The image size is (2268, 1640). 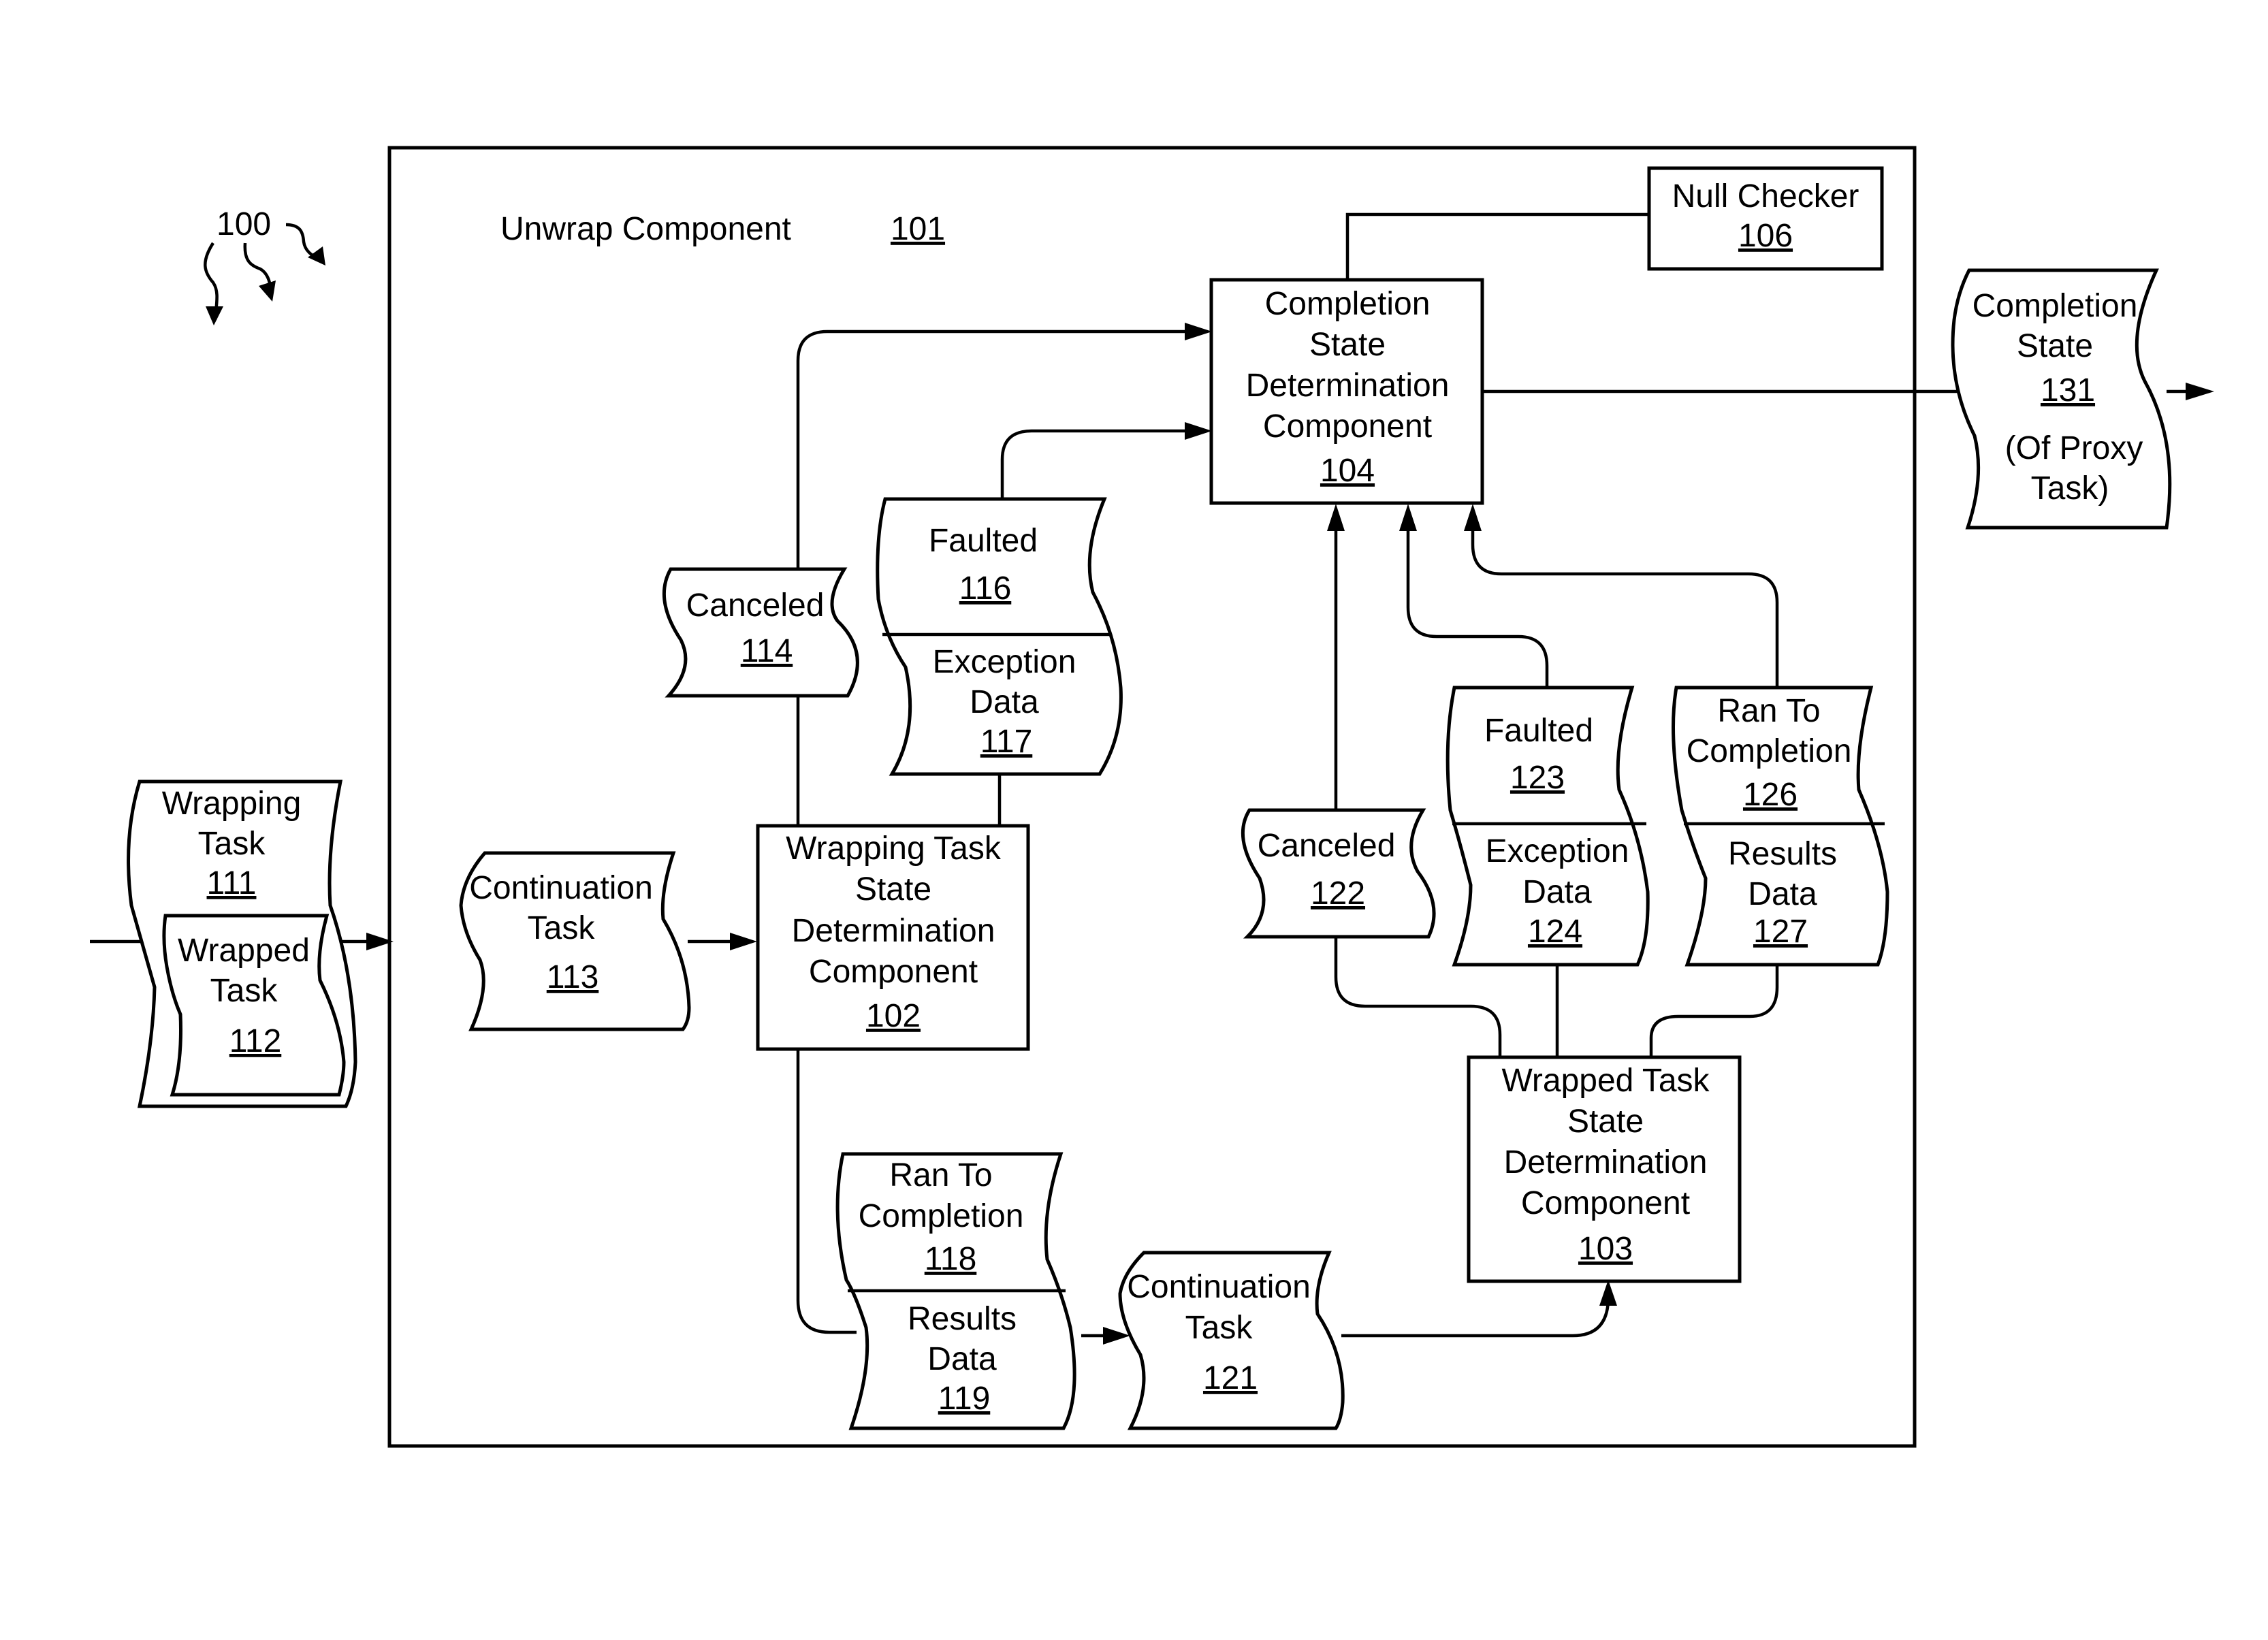 What do you see at coordinates (1548, 826) in the screenshot?
I see `faulted-123-exception-data-124: Faulted 123 Exception Data 124` at bounding box center [1548, 826].